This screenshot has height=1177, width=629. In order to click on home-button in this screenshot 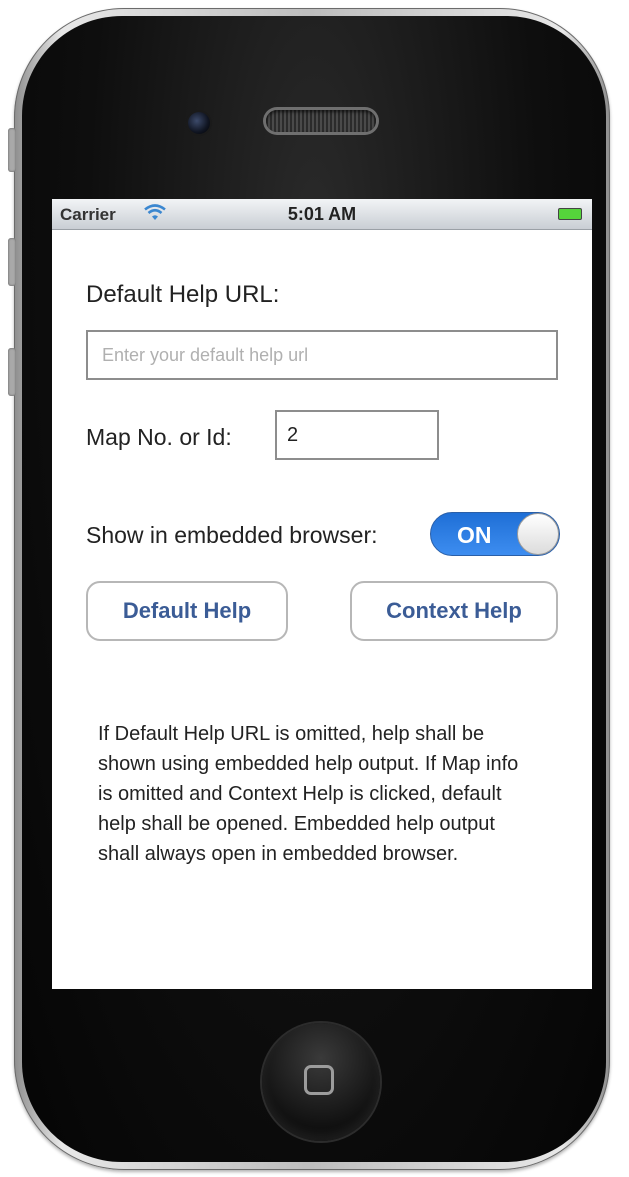, I will do `click(321, 1082)`.